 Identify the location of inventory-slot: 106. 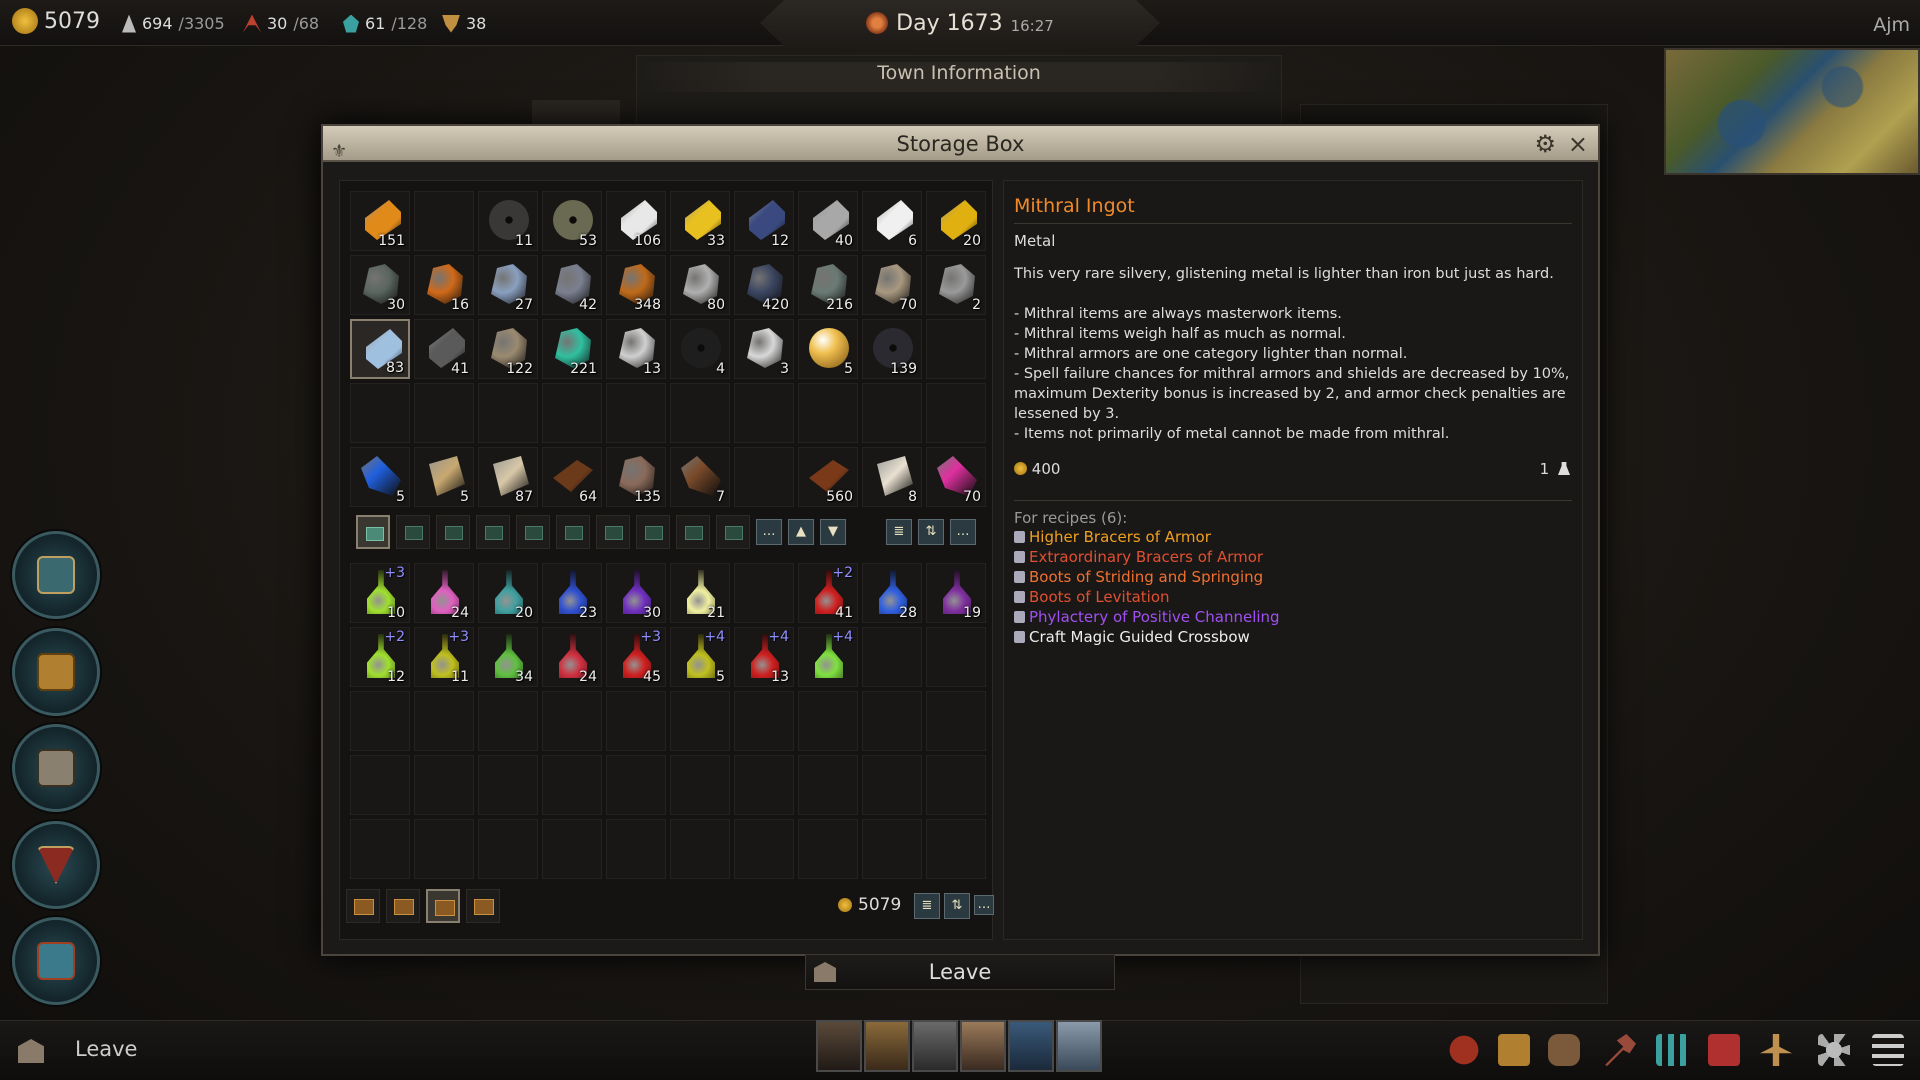
(636, 221).